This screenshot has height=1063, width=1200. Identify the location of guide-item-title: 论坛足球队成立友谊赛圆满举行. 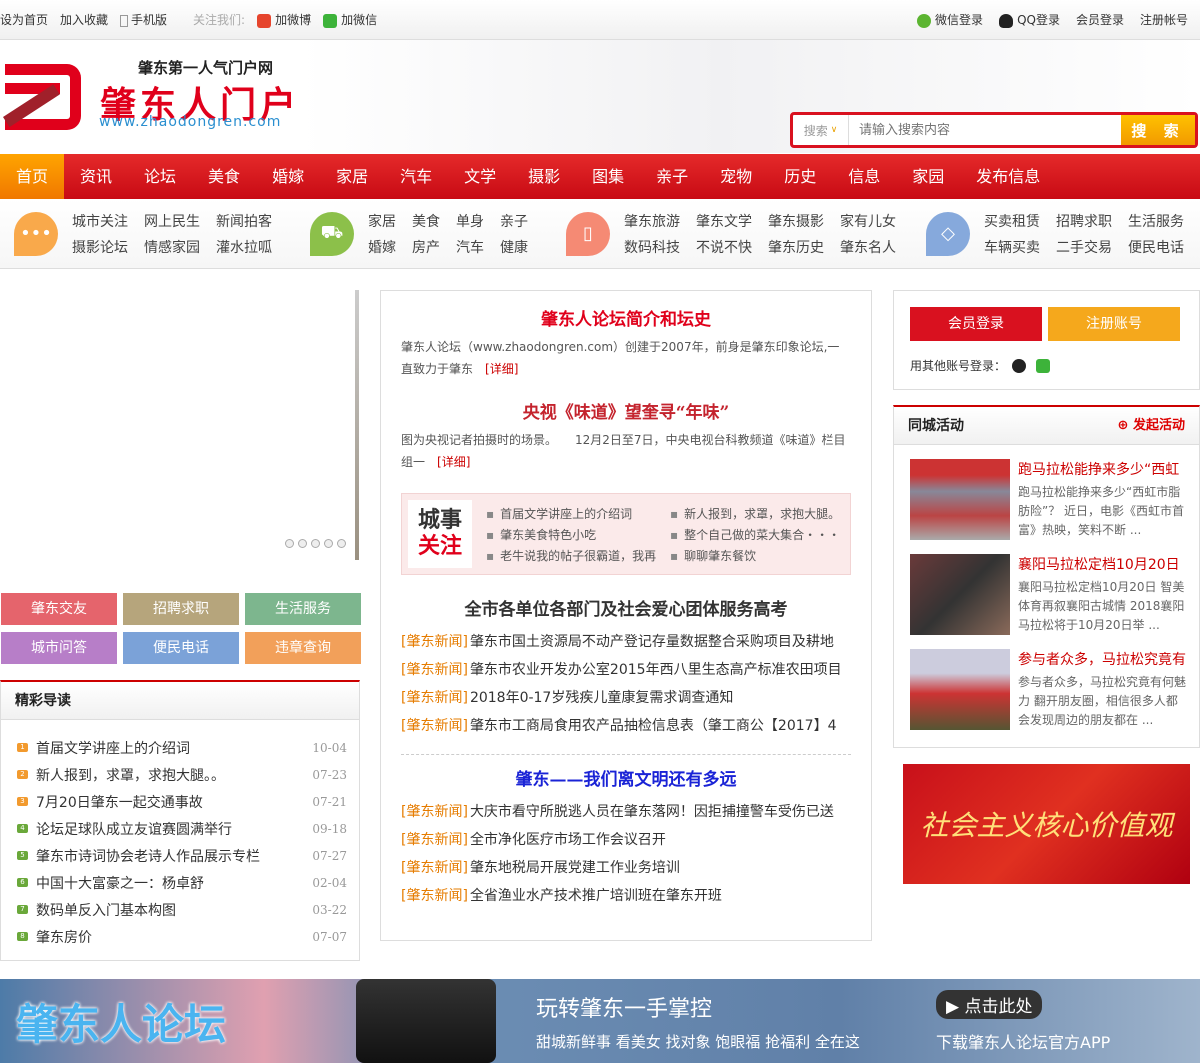
(174, 829).